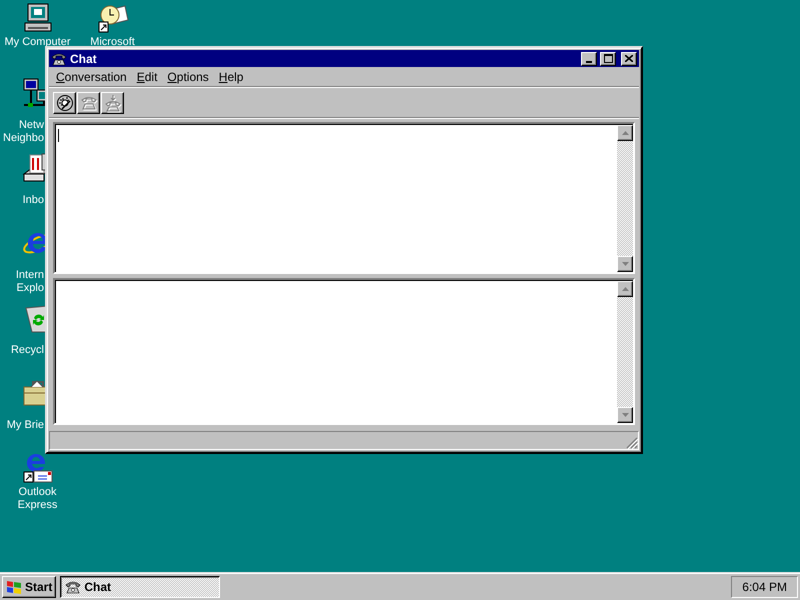 The width and height of the screenshot is (800, 600). Describe the element at coordinates (25, 425) in the screenshot. I see `icon-label: My Brie` at that location.